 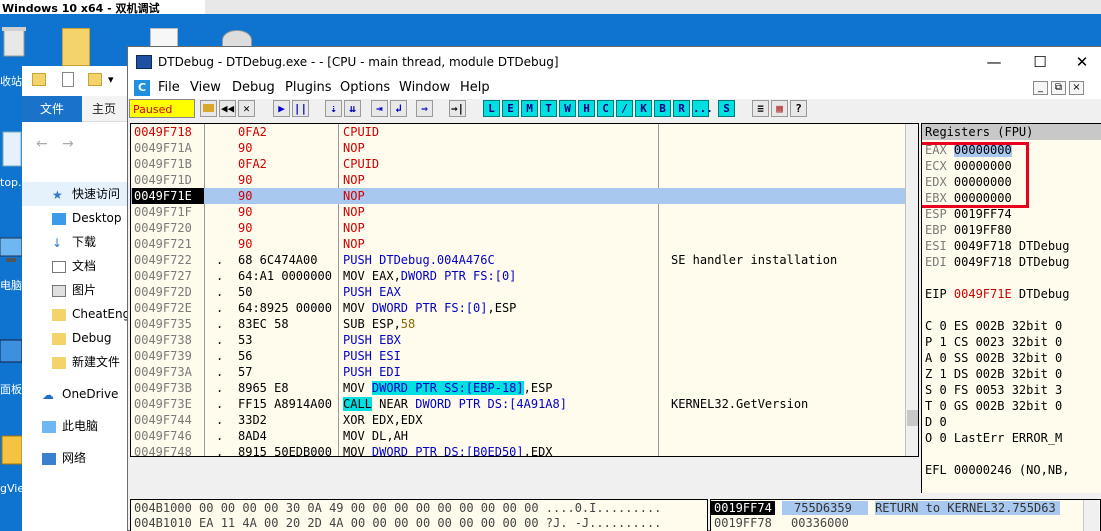 I want to click on windows-window-button: W, so click(x=567, y=108).